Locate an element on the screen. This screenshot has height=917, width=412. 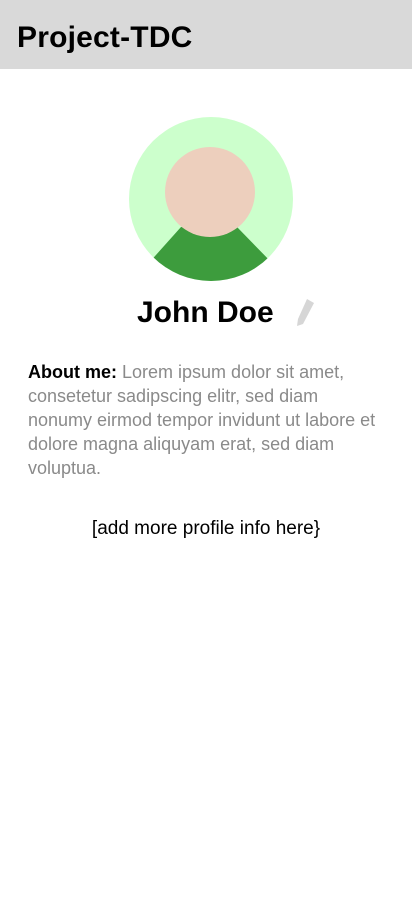
app-header: Project-TDC is located at coordinates (206, 34).